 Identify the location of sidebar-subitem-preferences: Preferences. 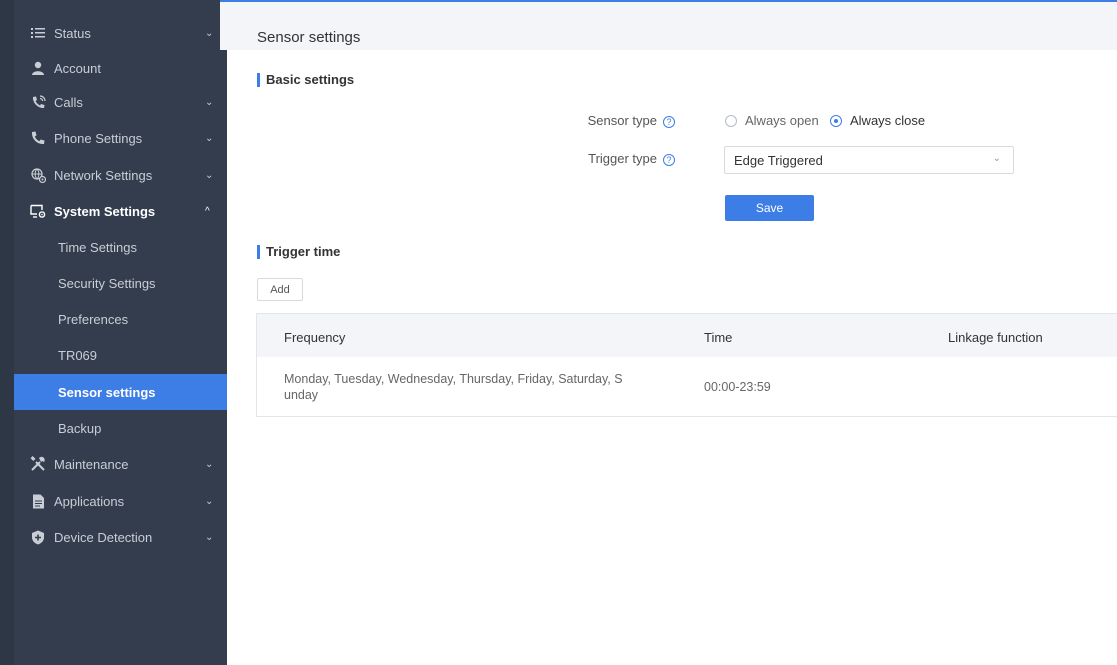
(120, 319).